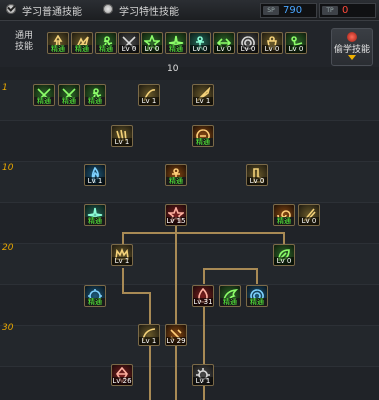 This screenshot has width=379, height=400. Describe the element at coordinates (203, 302) in the screenshot. I see `skill-badge: Lv 31` at that location.